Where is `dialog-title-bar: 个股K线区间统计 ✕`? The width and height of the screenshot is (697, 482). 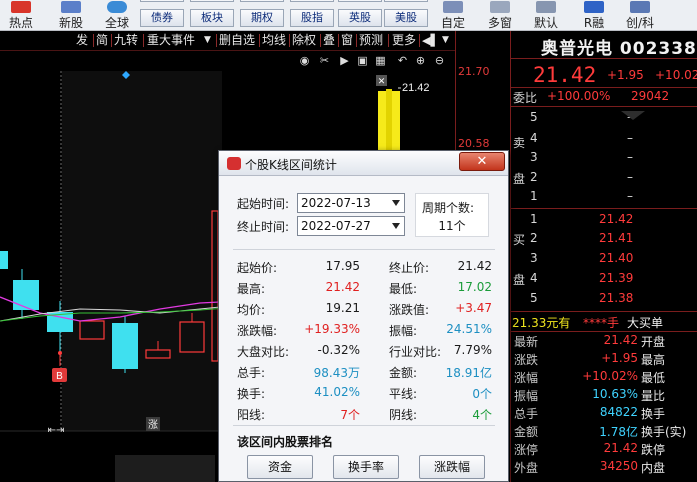
dialog-title-bar: 个股K线区间统计 ✕ is located at coordinates (363, 163).